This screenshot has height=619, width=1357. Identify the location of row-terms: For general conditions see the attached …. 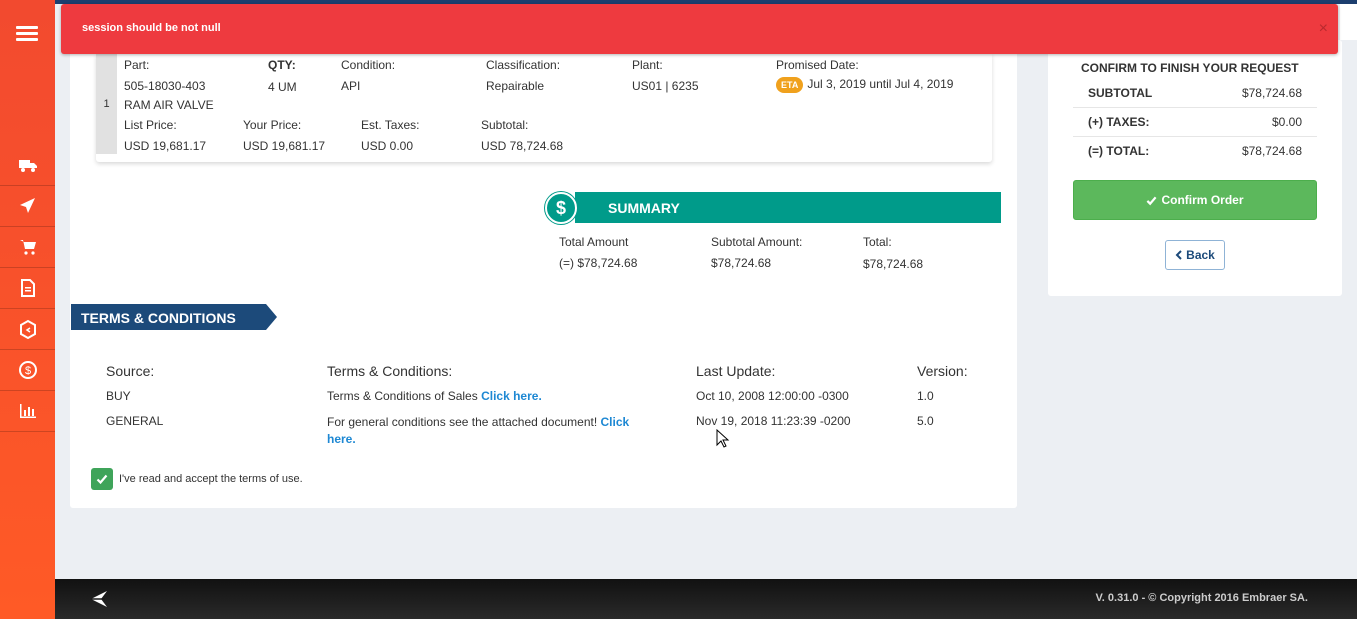
(497, 431).